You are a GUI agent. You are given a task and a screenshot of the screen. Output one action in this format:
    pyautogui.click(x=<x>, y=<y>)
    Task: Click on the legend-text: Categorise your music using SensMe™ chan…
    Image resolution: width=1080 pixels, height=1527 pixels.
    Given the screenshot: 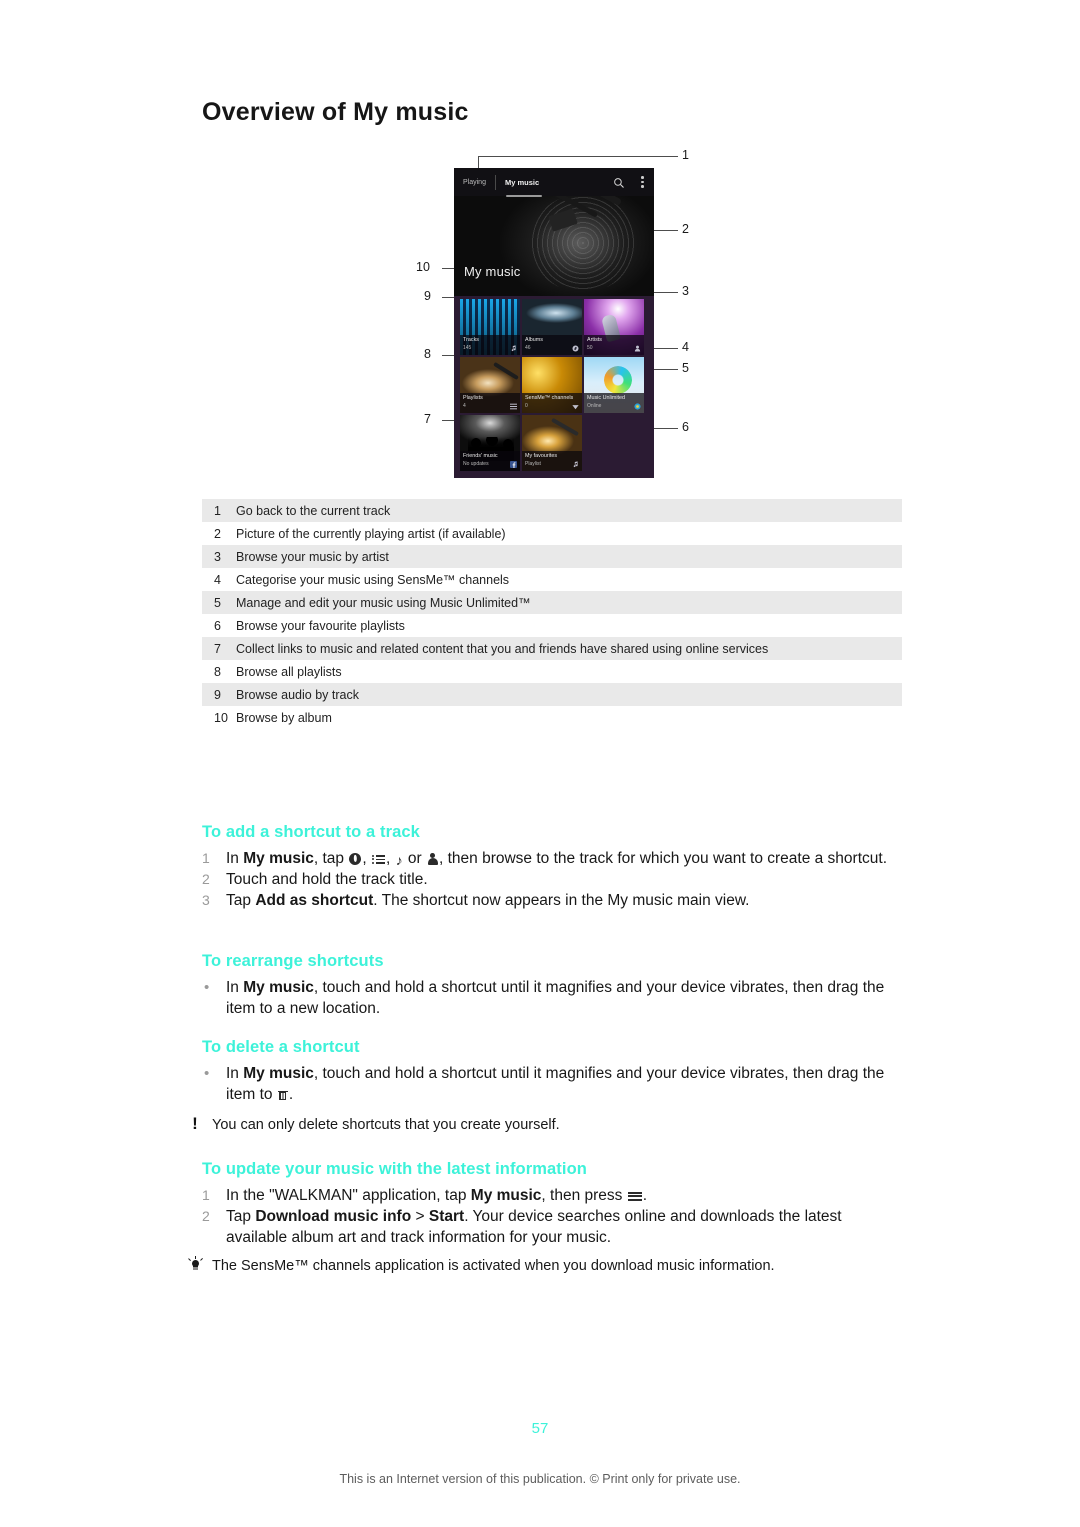 What is the action you would take?
    pyautogui.click(x=373, y=579)
    